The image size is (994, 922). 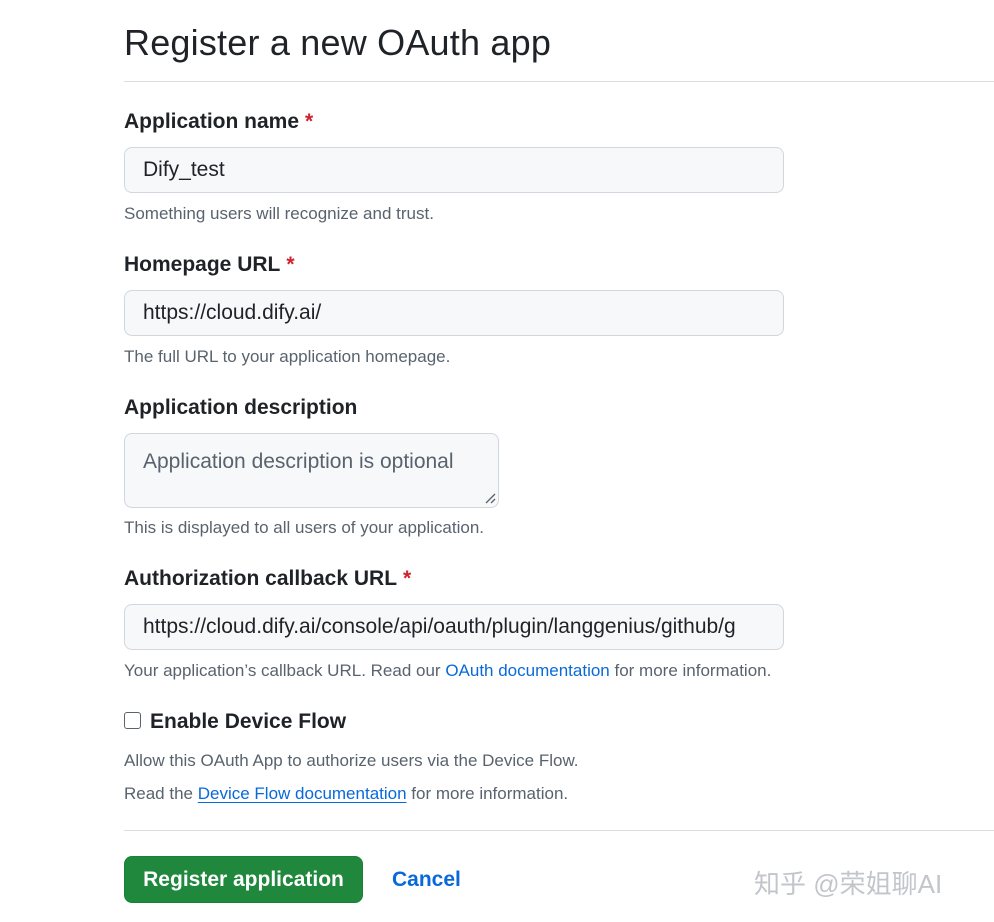 I want to click on title-divider, so click(x=559, y=81).